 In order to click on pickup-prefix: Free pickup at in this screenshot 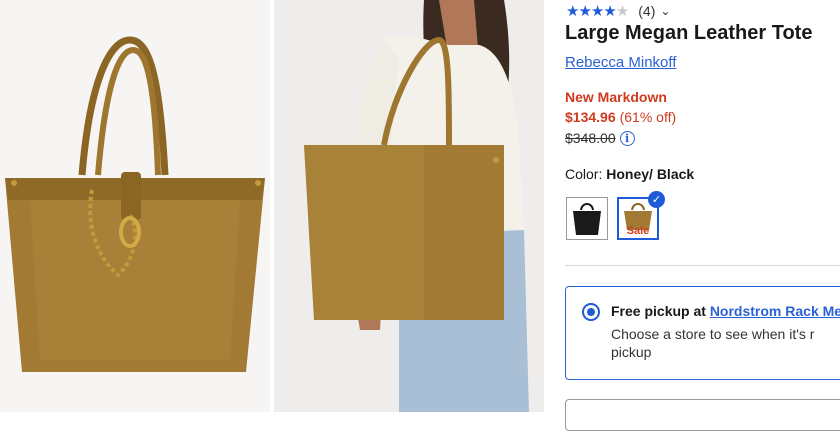, I will do `click(658, 311)`.